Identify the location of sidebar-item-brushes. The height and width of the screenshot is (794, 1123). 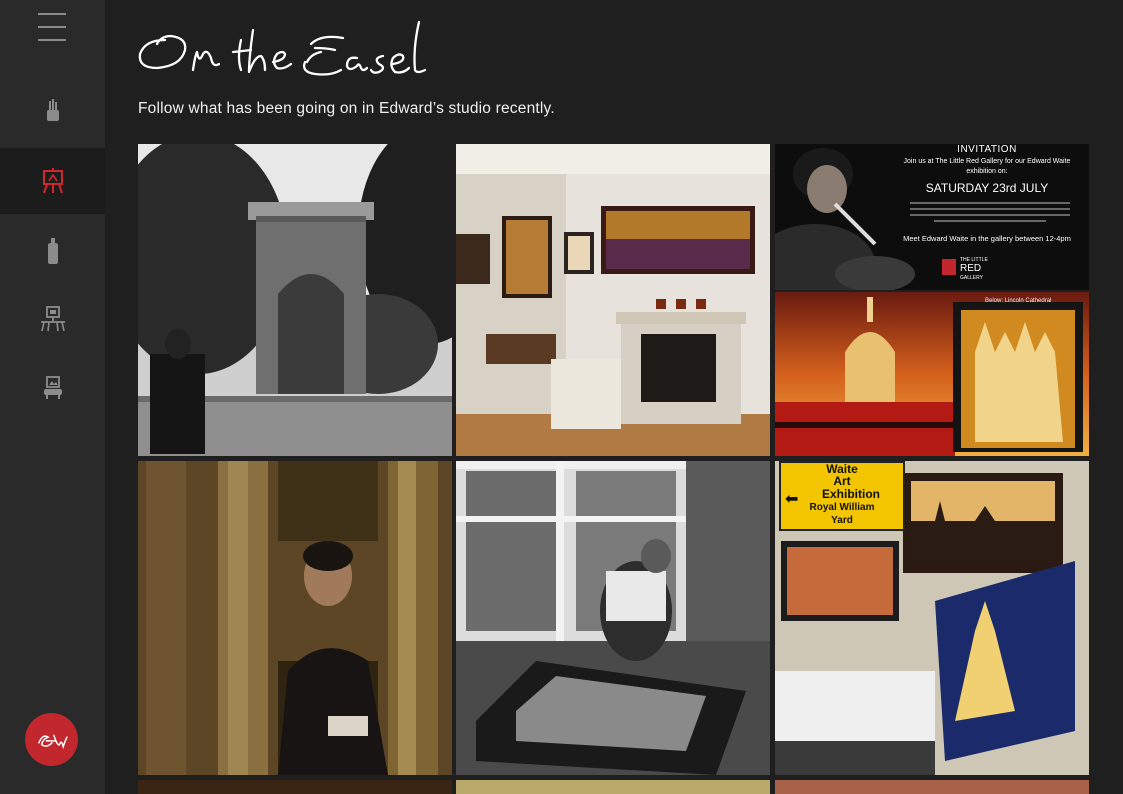
(52, 111).